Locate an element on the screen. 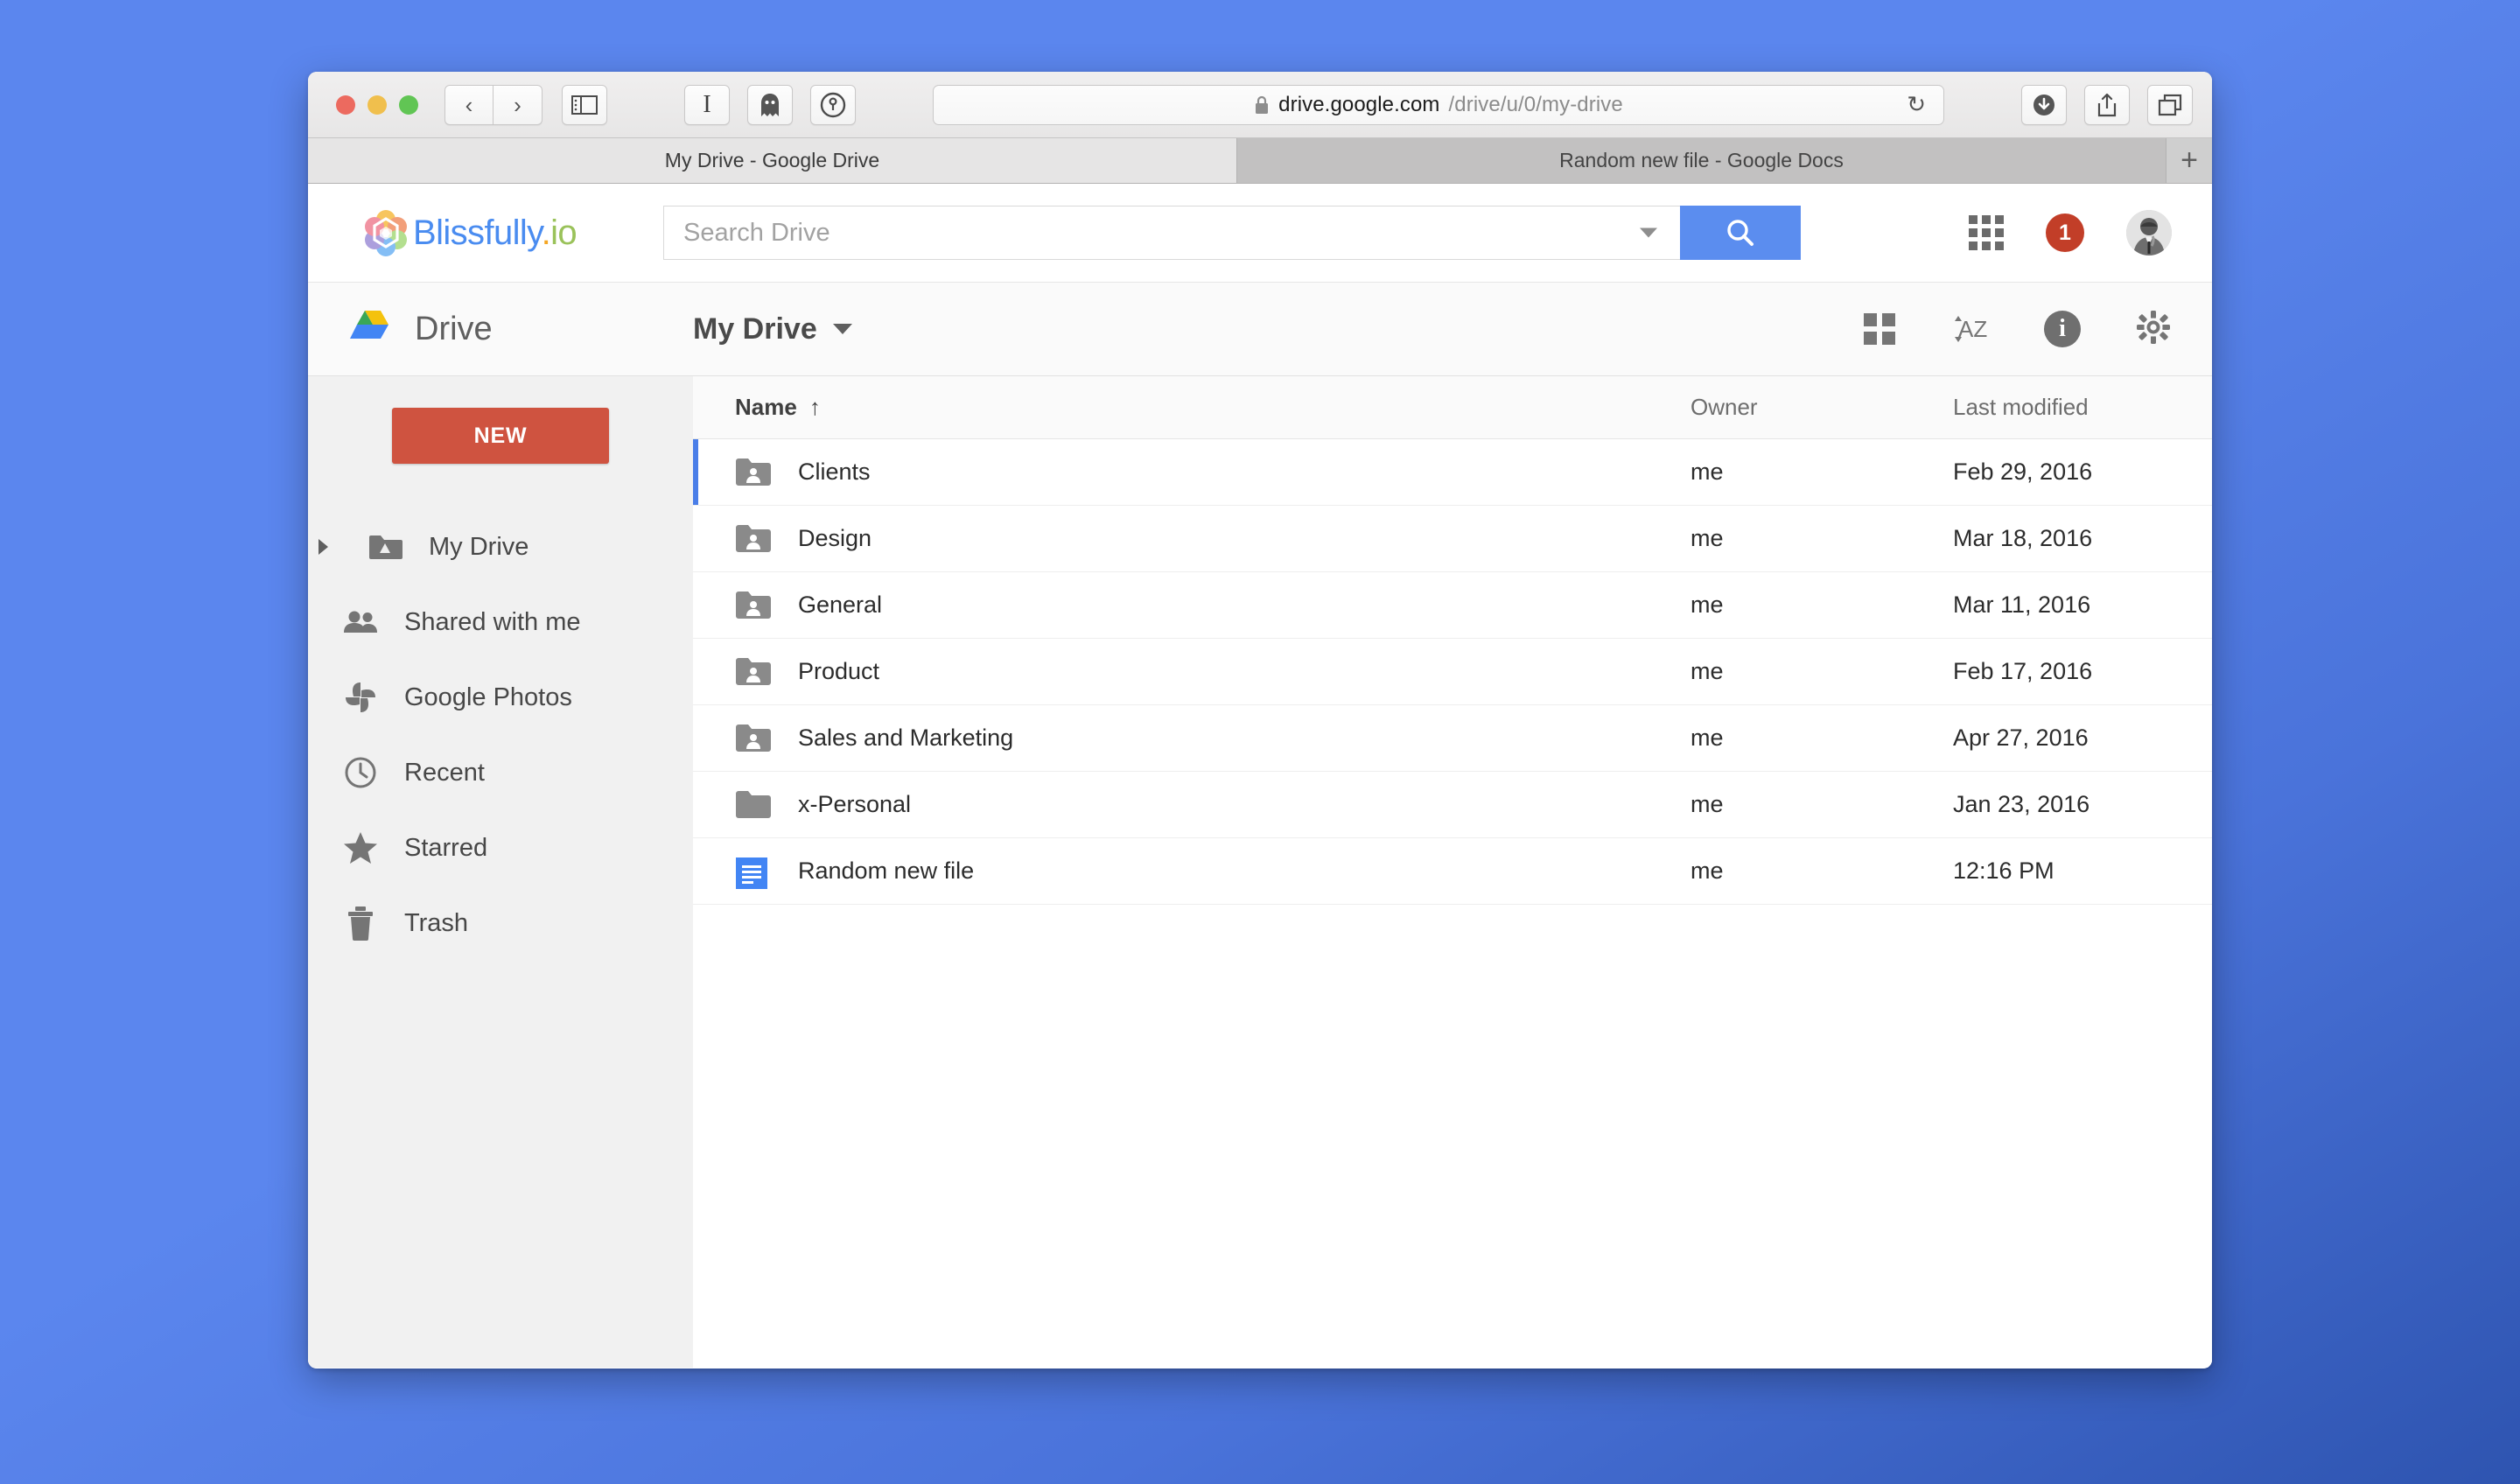 The width and height of the screenshot is (2520, 1484). url-text: drive.google.com/drive/u/0/my-drive is located at coordinates (1438, 105).